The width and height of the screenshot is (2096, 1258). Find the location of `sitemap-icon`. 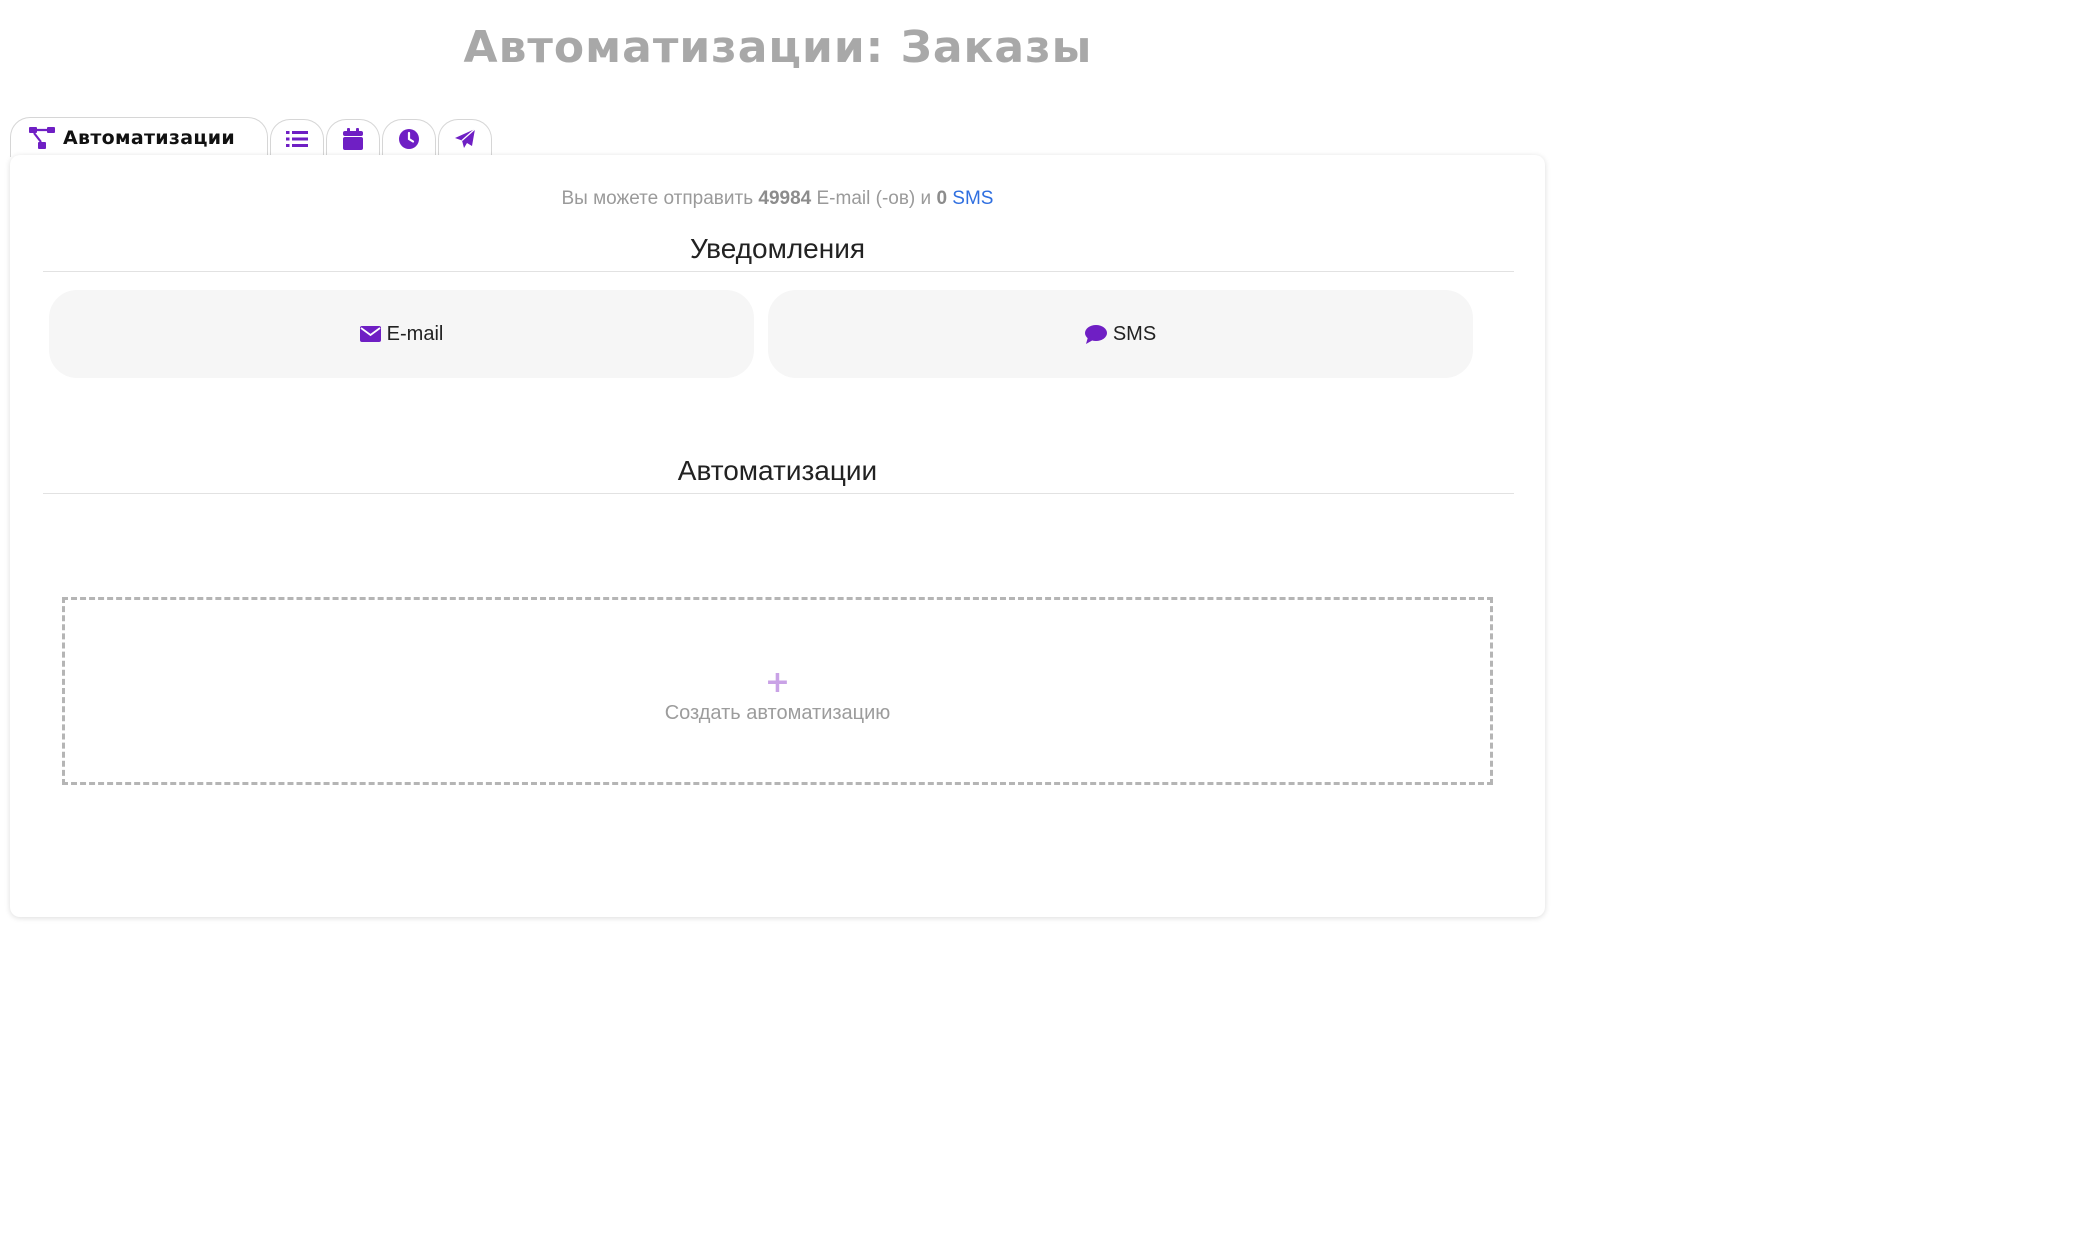

sitemap-icon is located at coordinates (42, 137).